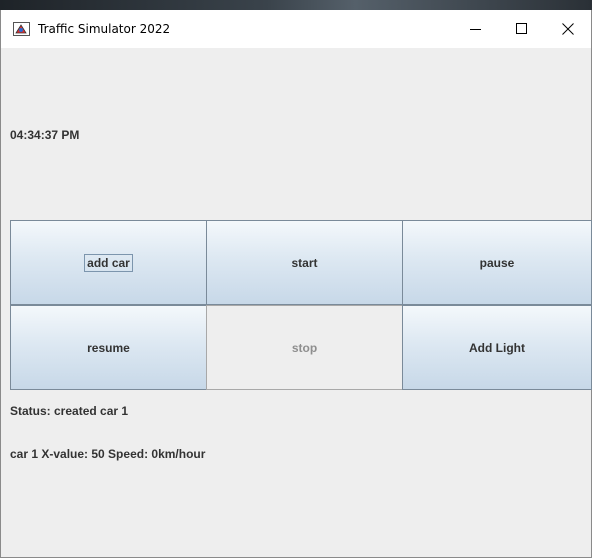 The height and width of the screenshot is (558, 592). I want to click on car-info-label: car 1 X-value: 50 Speed: 0km/hour, so click(108, 454).